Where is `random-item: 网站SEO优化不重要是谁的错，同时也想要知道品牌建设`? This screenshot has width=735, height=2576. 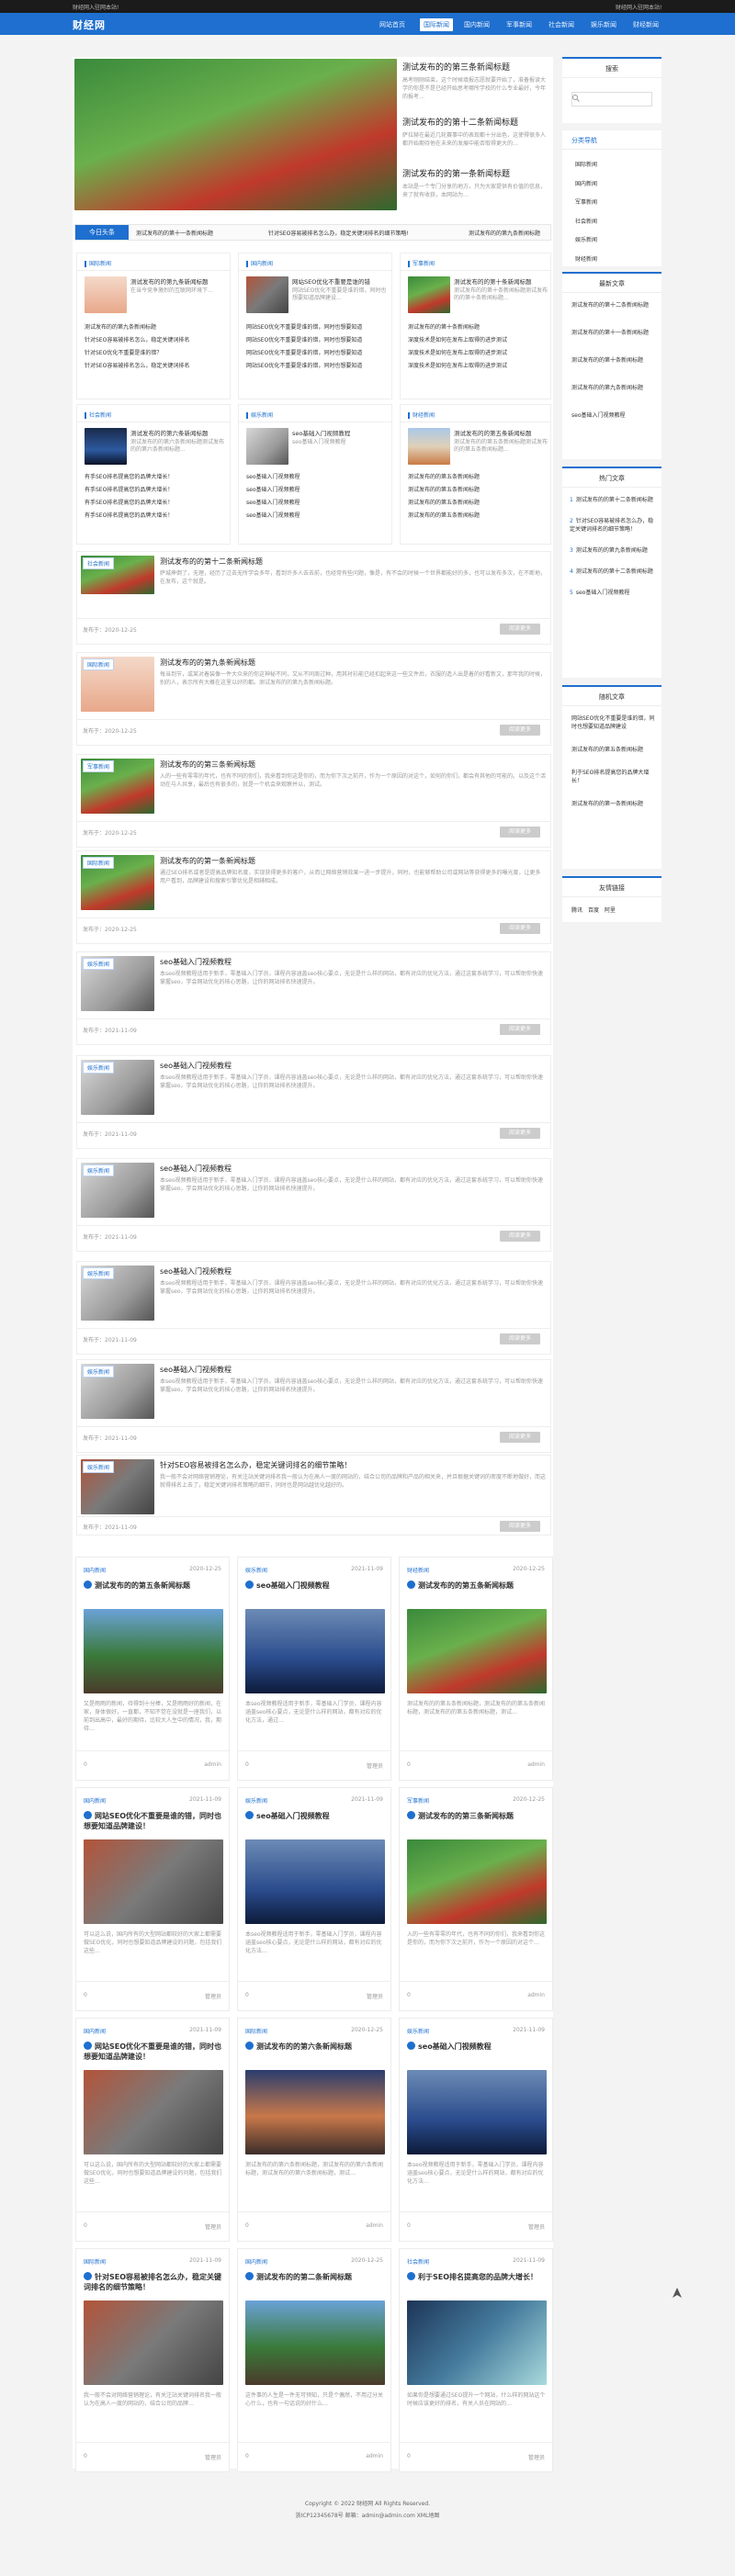 random-item: 网站SEO优化不重要是谁的错，同时也想要知道品牌建设 is located at coordinates (613, 722).